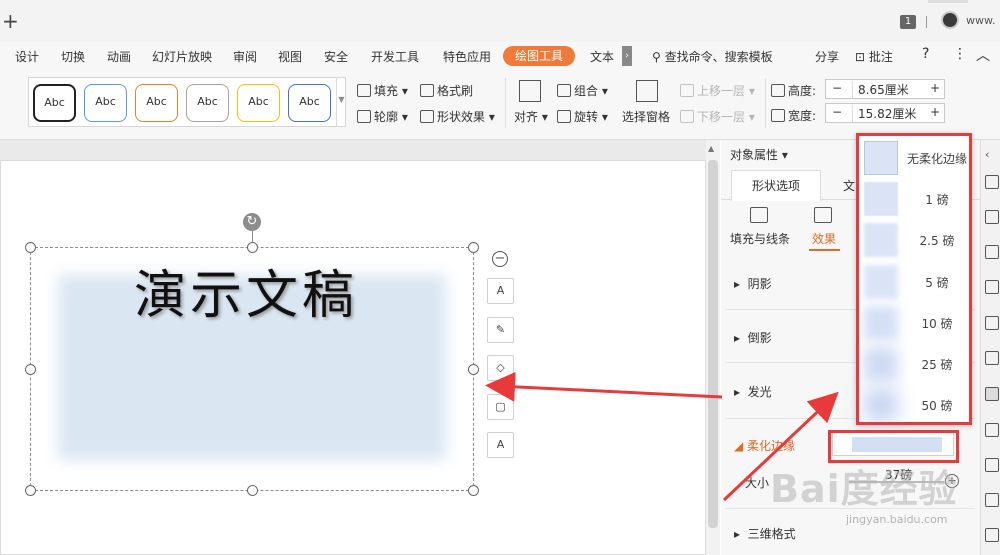  Describe the element at coordinates (793, 115) in the screenshot. I see `width-label: 宽度:` at that location.